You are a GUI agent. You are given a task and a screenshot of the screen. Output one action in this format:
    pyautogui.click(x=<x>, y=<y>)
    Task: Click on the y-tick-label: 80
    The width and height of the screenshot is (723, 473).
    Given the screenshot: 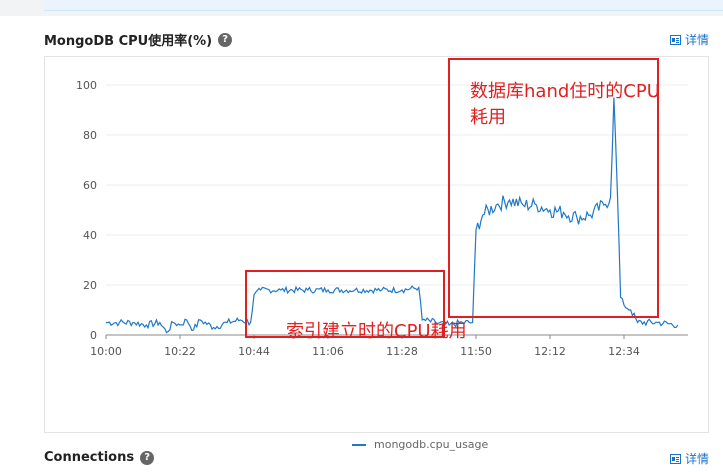 What is the action you would take?
    pyautogui.click(x=90, y=135)
    